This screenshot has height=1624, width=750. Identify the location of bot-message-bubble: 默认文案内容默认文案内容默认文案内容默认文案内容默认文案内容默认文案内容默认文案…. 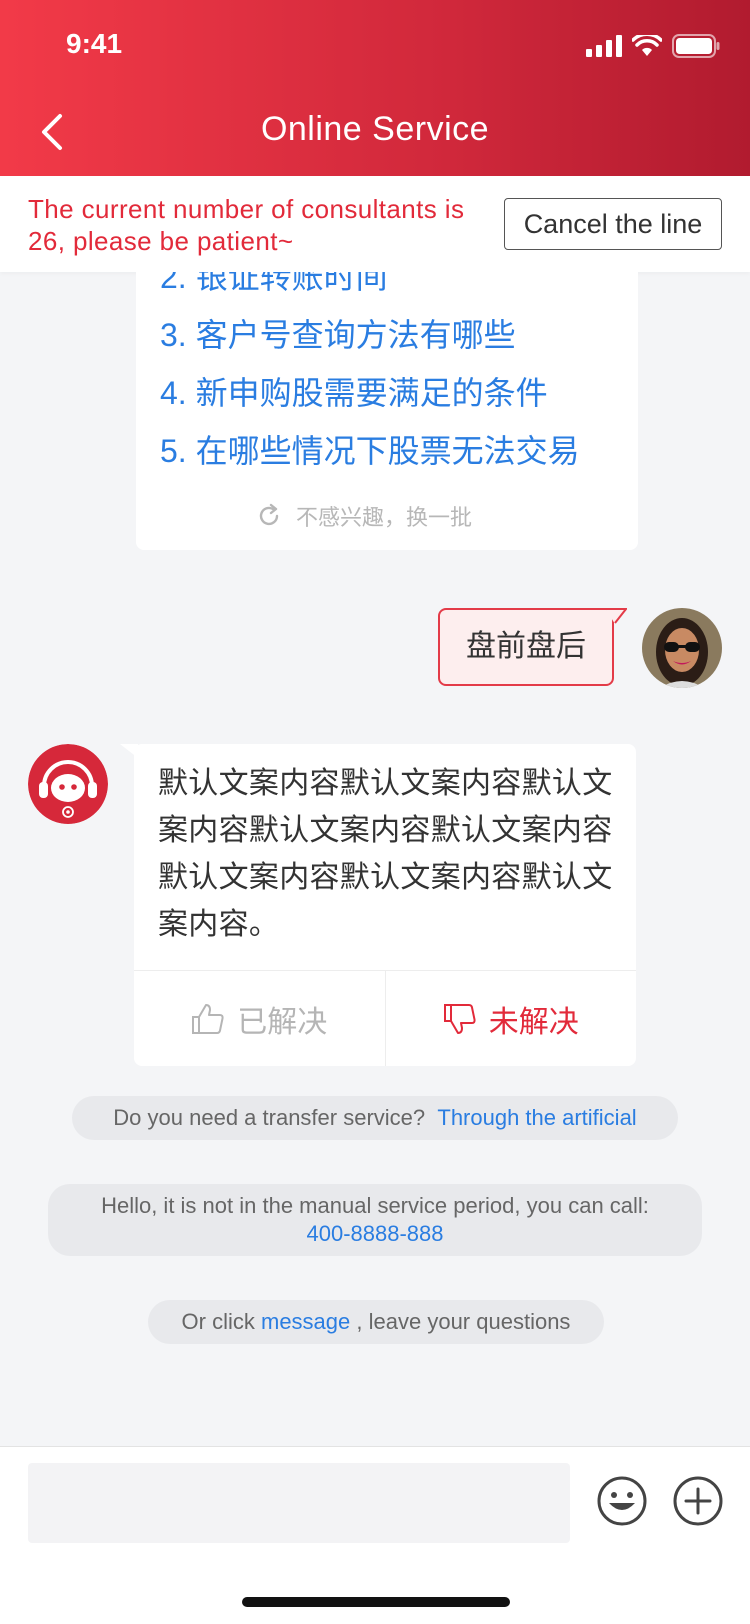
(385, 905).